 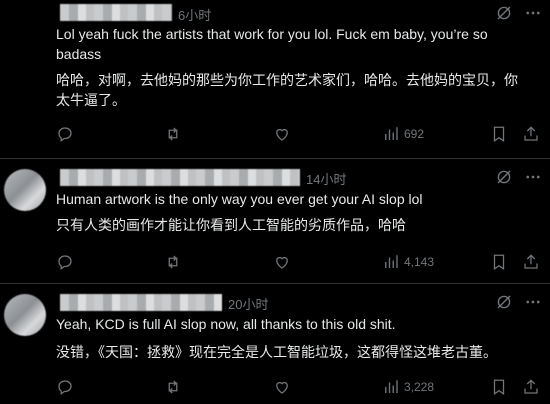 What do you see at coordinates (326, 178) in the screenshot?
I see `timestamp: 14小时` at bounding box center [326, 178].